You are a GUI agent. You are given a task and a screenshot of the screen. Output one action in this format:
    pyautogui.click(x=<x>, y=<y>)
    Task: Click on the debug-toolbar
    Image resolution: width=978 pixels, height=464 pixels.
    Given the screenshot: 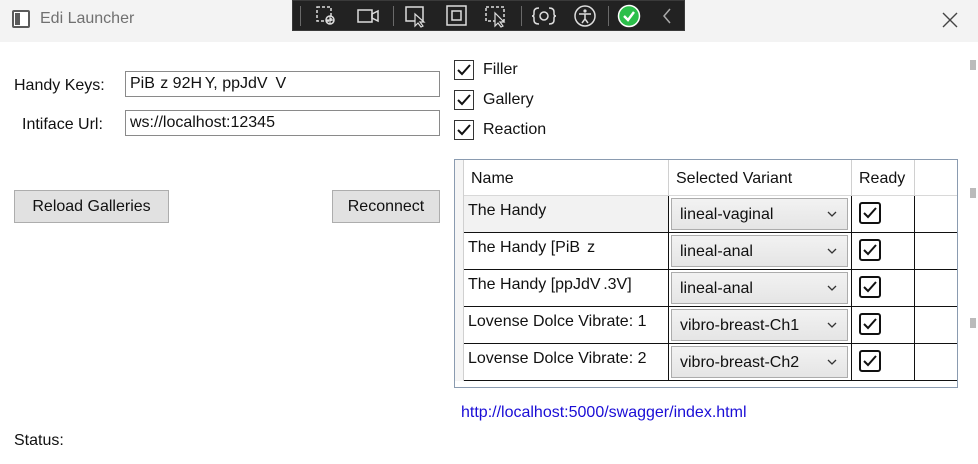 What is the action you would take?
    pyautogui.click(x=488, y=15)
    